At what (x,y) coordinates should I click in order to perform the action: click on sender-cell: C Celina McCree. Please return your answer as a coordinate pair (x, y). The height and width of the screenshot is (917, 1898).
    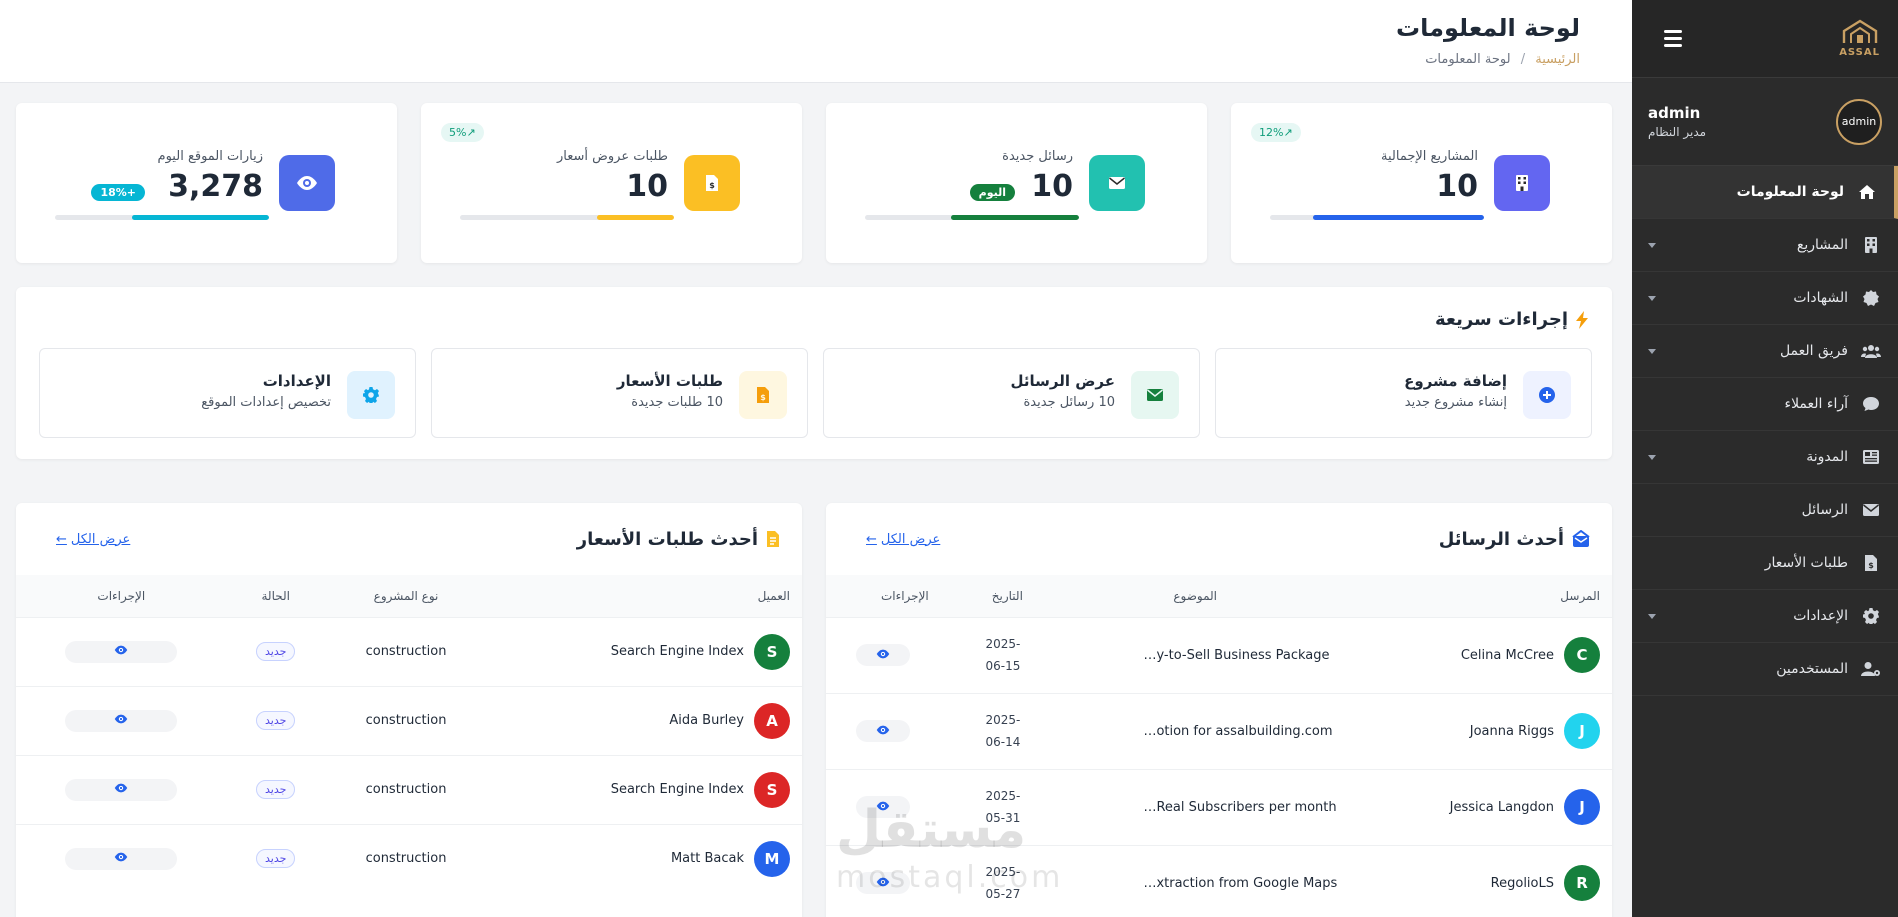
    Looking at the image, I should click on (1483, 654).